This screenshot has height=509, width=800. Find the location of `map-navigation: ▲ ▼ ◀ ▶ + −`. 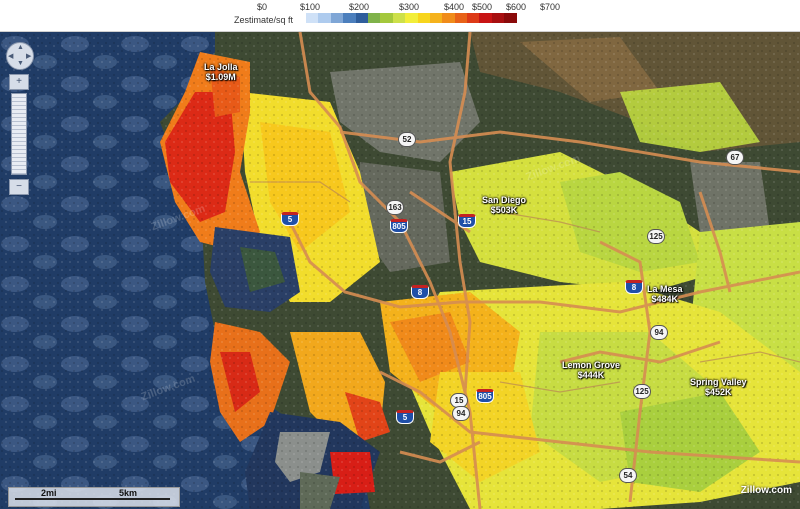

map-navigation: ▲ ▼ ◀ ▶ + − is located at coordinates (20, 118).